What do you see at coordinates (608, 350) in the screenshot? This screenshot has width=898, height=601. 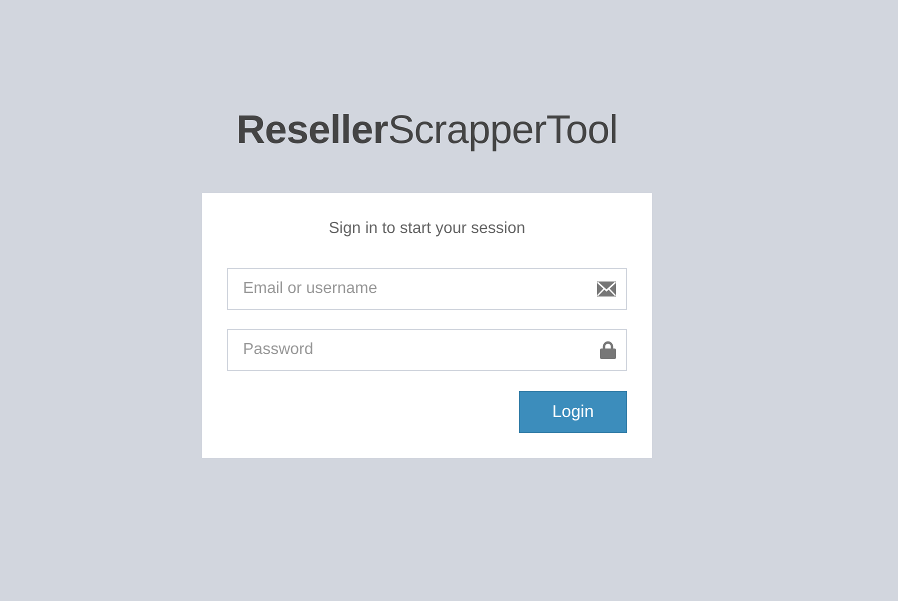 I see `lock-icon` at bounding box center [608, 350].